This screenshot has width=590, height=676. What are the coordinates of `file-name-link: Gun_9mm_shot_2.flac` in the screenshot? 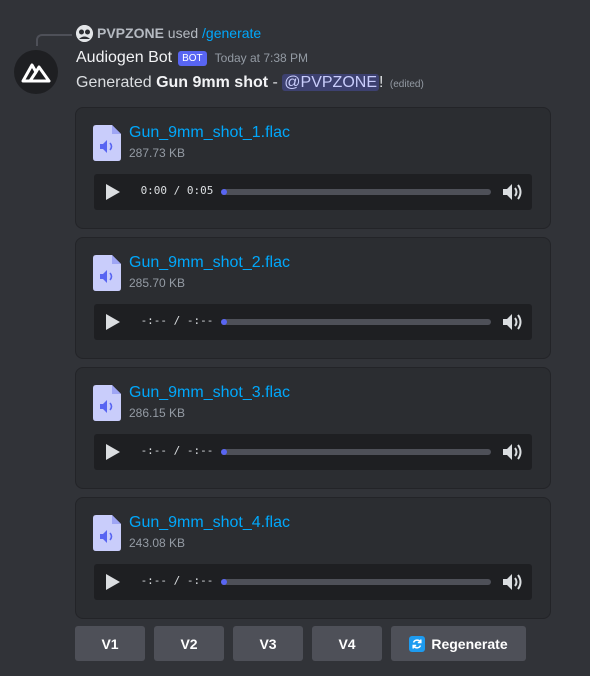 It's located at (209, 263).